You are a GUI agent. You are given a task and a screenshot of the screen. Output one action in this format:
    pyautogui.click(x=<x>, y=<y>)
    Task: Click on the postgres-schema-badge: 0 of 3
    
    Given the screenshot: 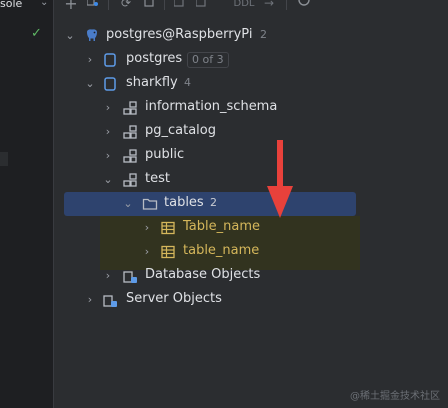 What is the action you would take?
    pyautogui.click(x=208, y=60)
    